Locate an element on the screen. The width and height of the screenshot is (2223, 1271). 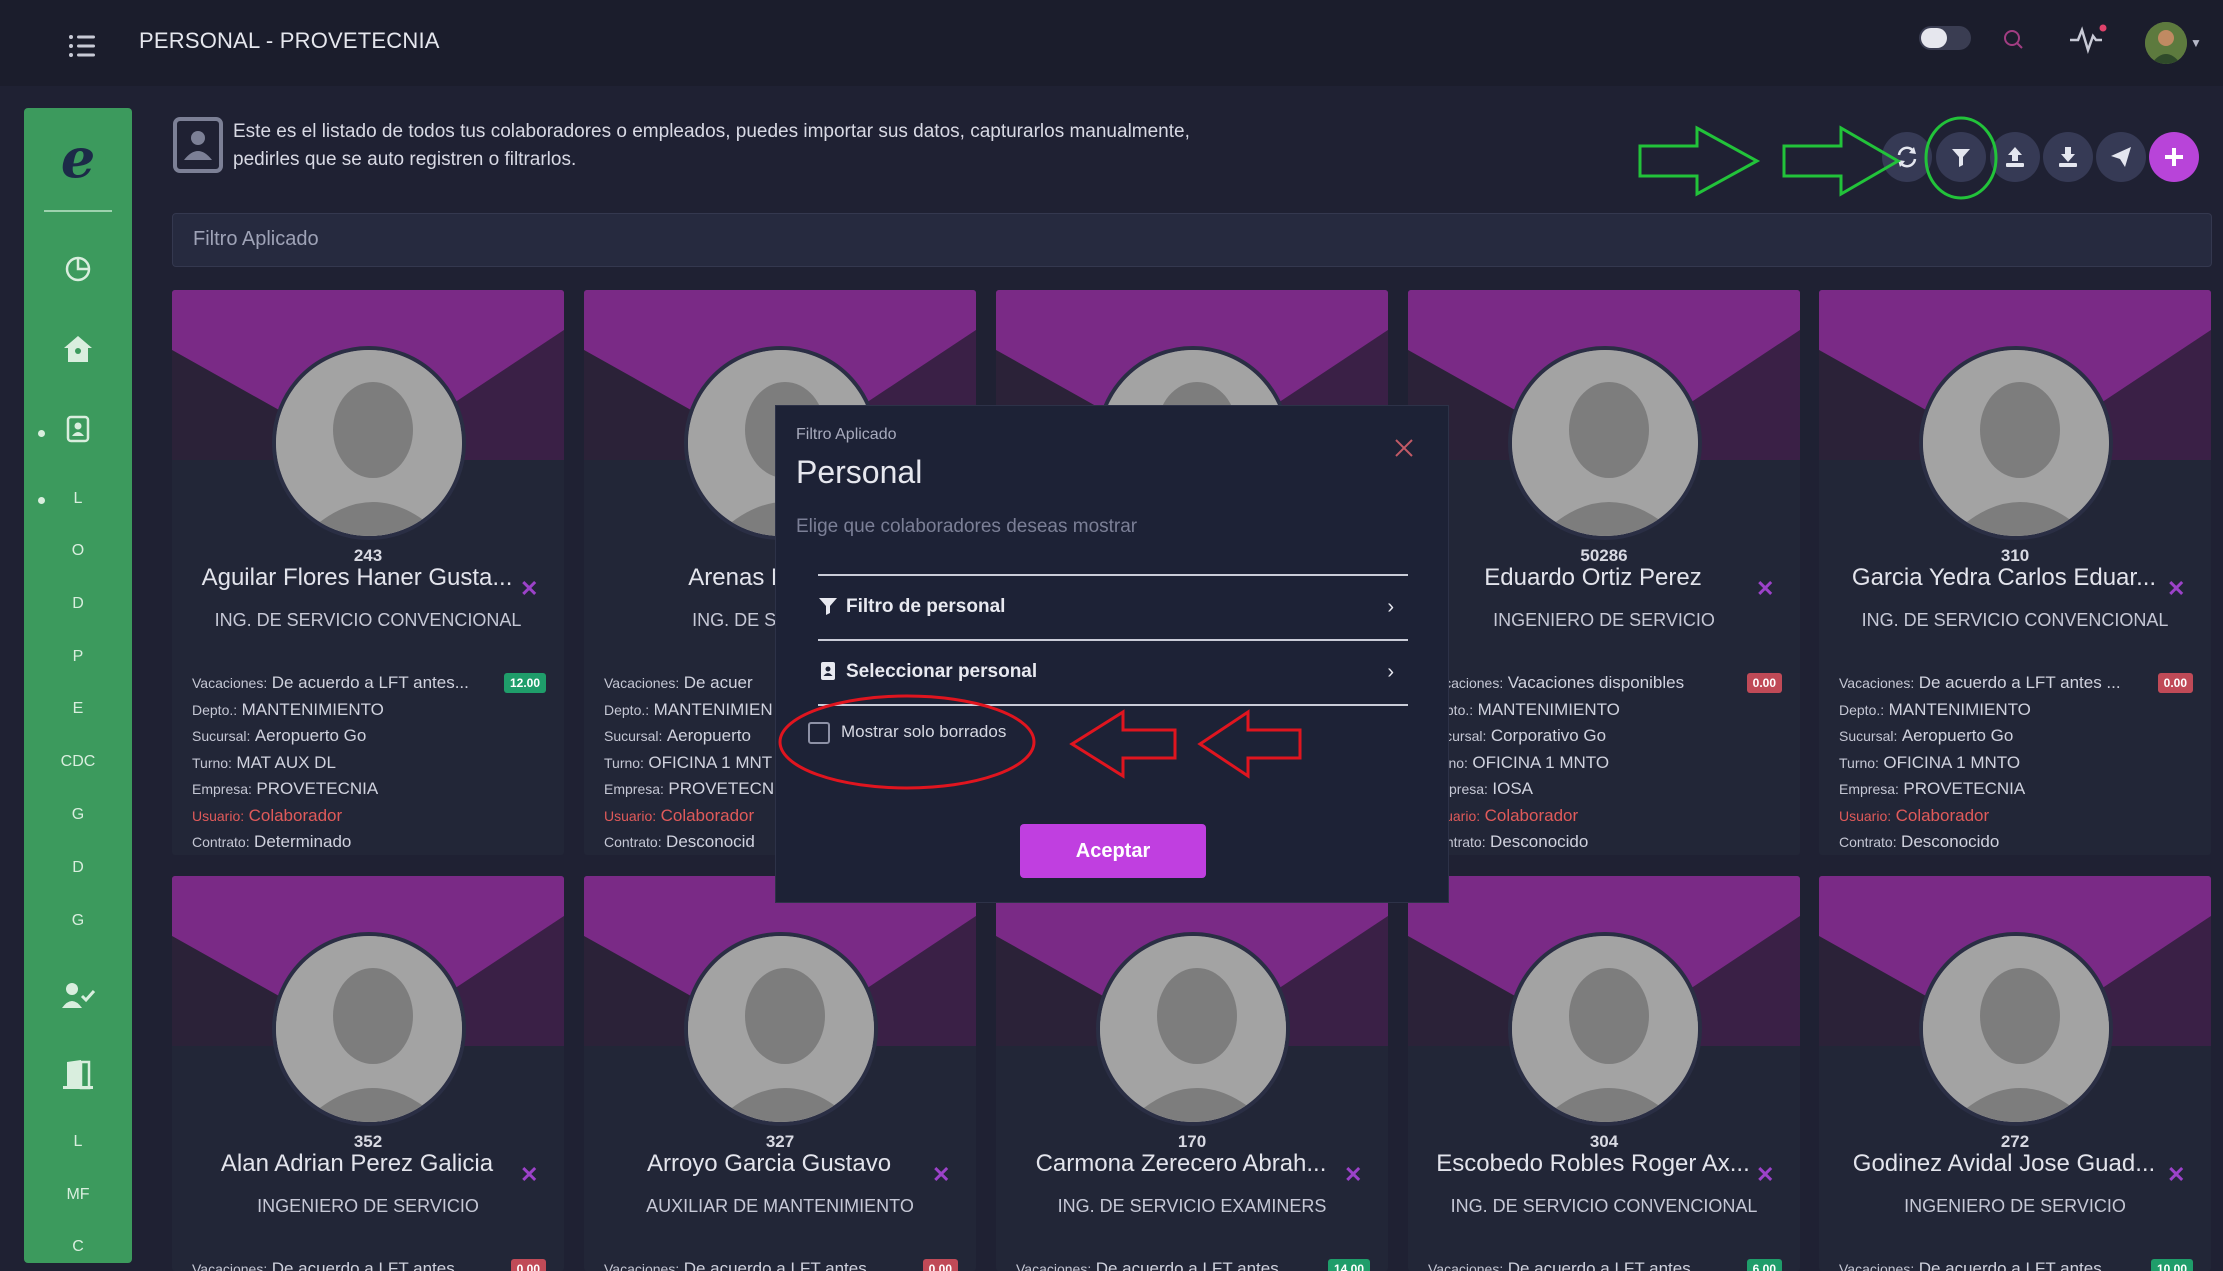
menu-list-icon is located at coordinates (82, 46).